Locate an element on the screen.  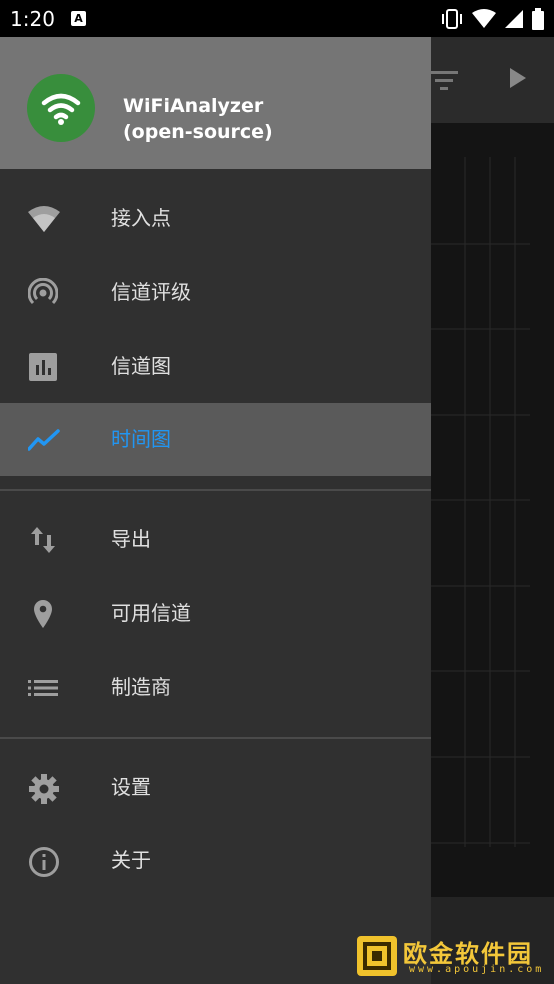
radar-icon is located at coordinates (43, 293).